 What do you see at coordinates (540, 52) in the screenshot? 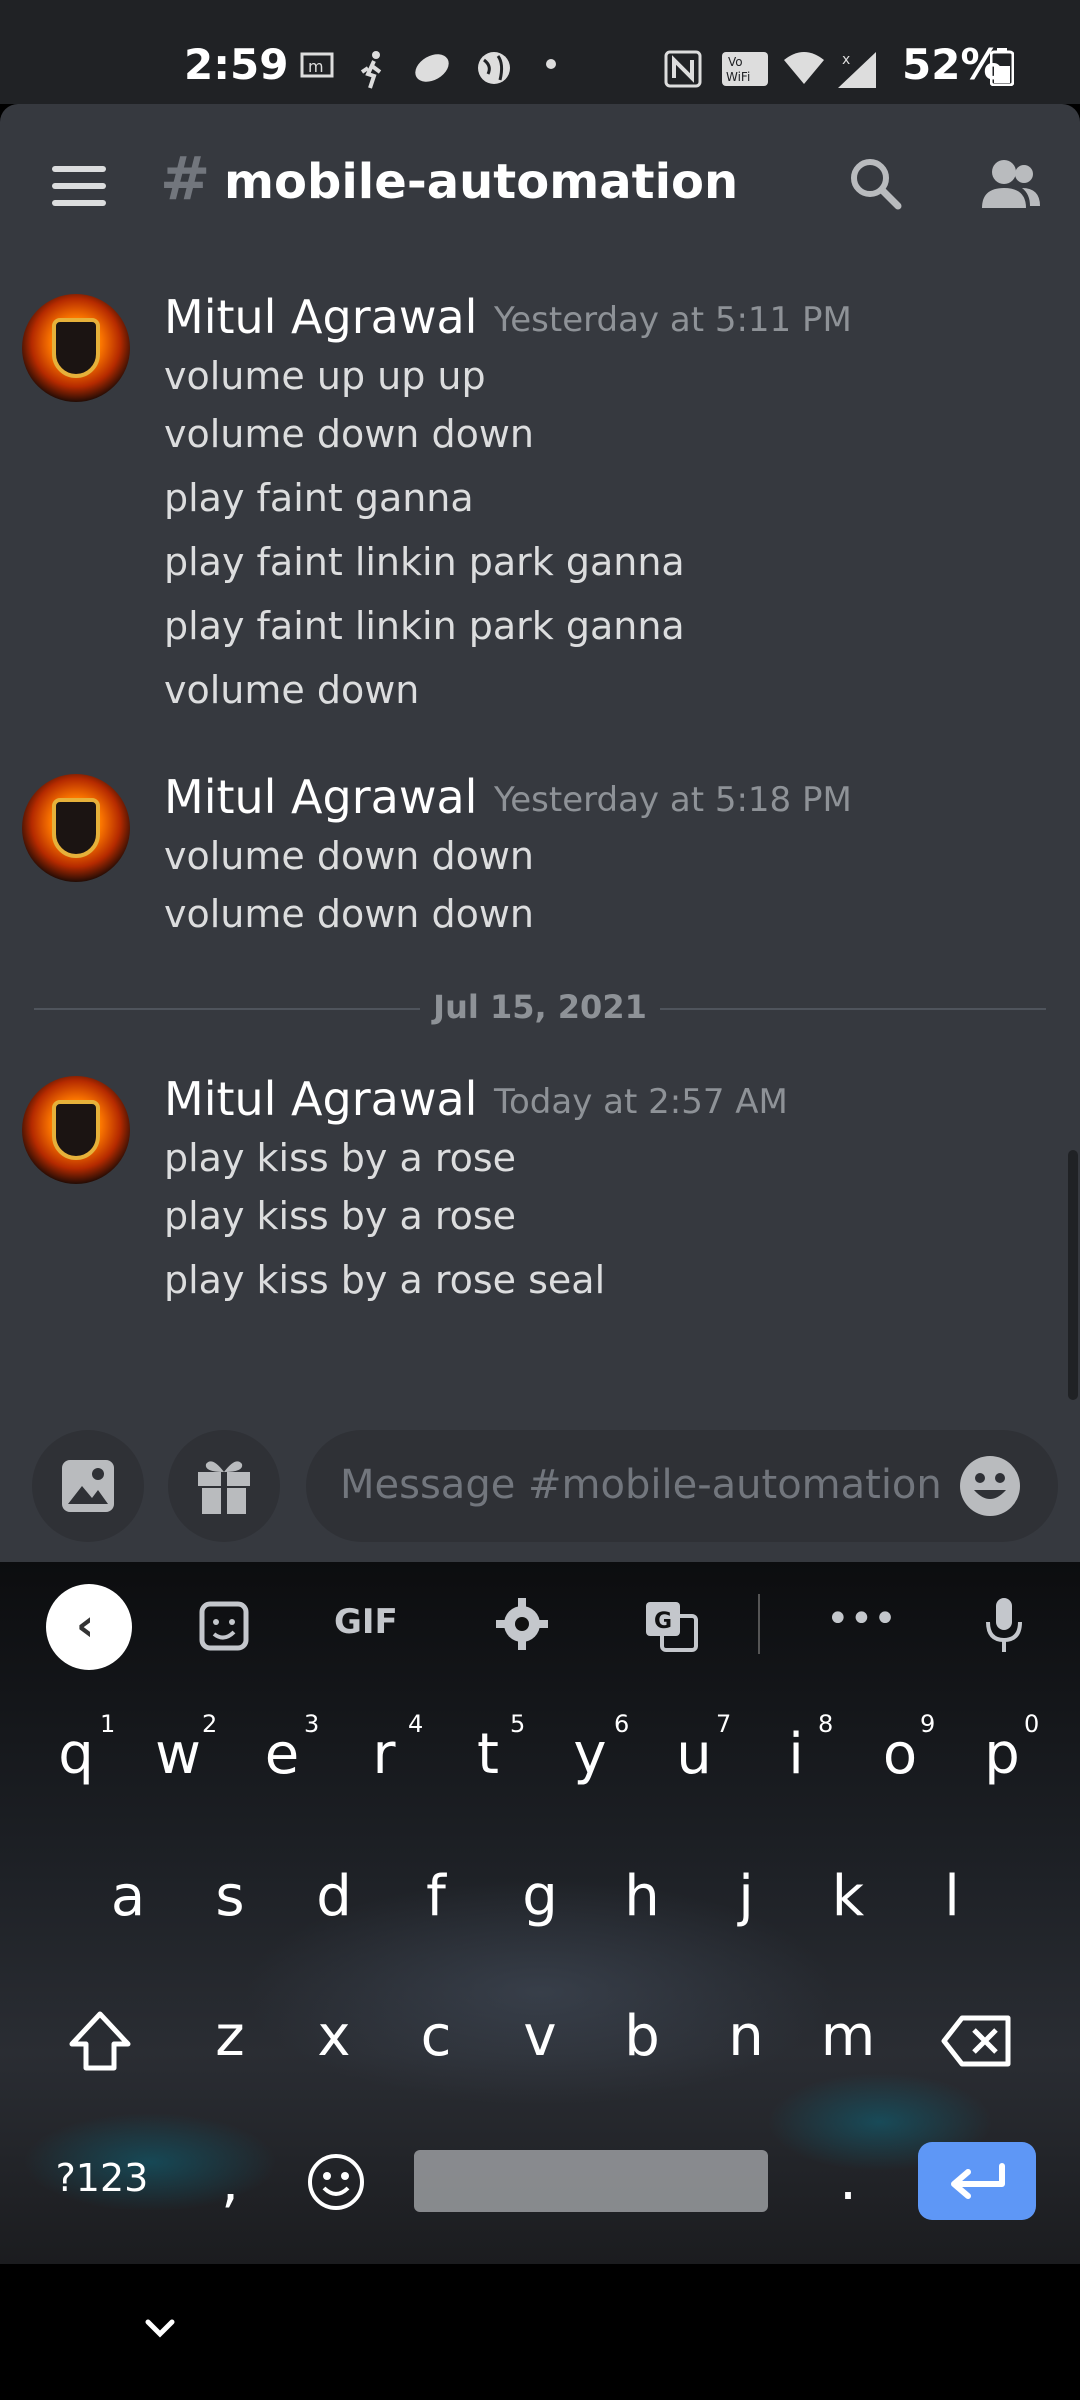
I see `status-bar: 2:59 m Vo WiFi x 52%` at bounding box center [540, 52].